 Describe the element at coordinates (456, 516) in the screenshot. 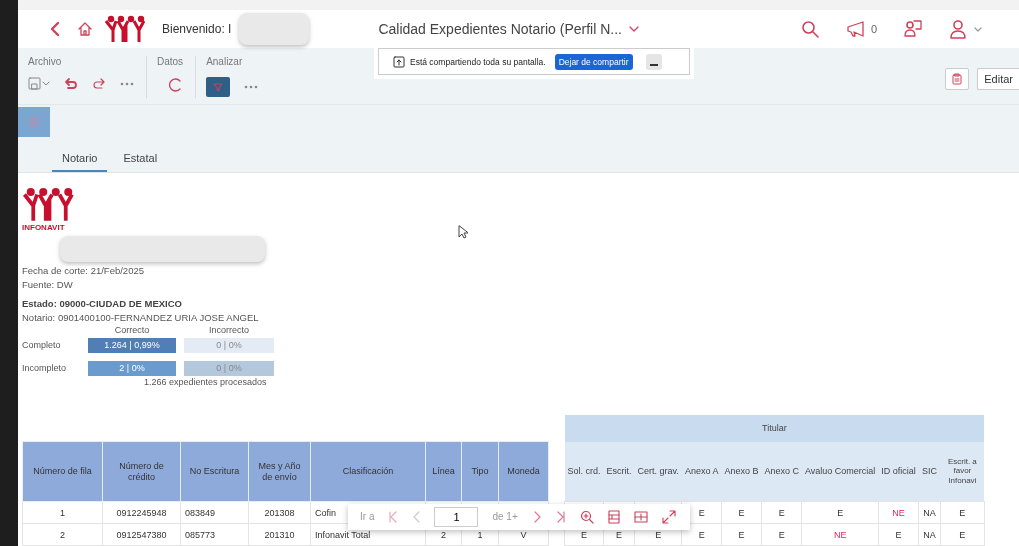

I see `page-field: 1` at that location.